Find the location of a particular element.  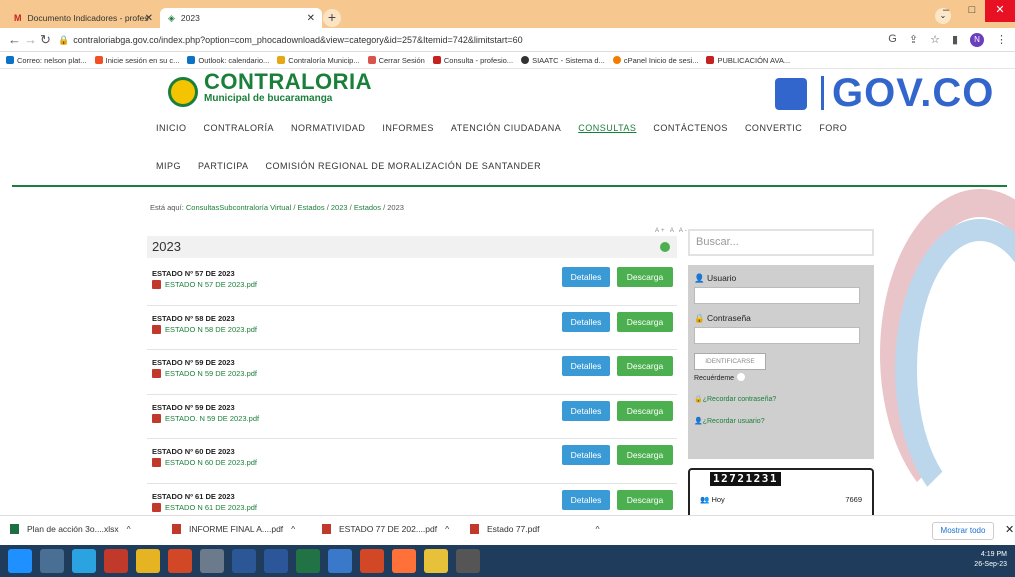

tab-2023: ◈ 2023 ✕ is located at coordinates (241, 18).